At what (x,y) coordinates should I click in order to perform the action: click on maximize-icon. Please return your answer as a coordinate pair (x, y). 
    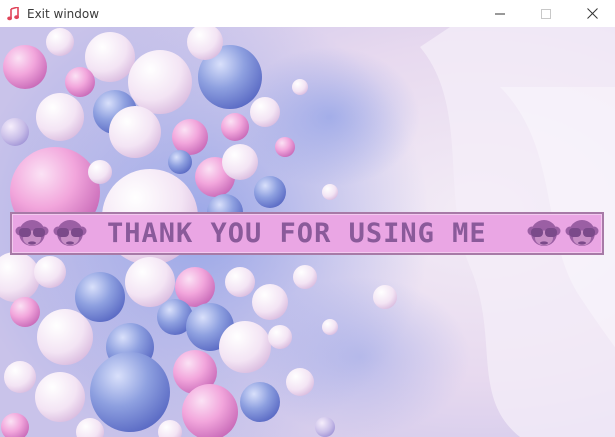
    Looking at the image, I should click on (546, 13).